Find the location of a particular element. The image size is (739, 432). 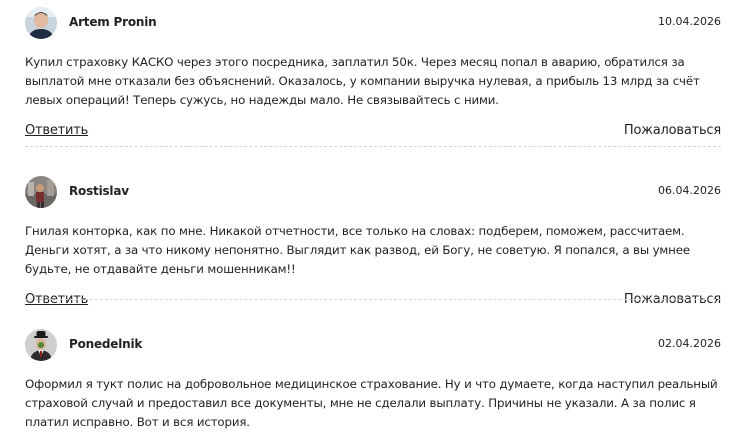

review-date: 02.04.2026 is located at coordinates (689, 343).